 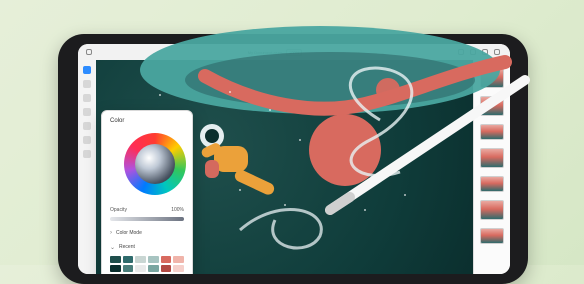 What do you see at coordinates (237, 159) in the screenshot?
I see `astronaut` at bounding box center [237, 159].